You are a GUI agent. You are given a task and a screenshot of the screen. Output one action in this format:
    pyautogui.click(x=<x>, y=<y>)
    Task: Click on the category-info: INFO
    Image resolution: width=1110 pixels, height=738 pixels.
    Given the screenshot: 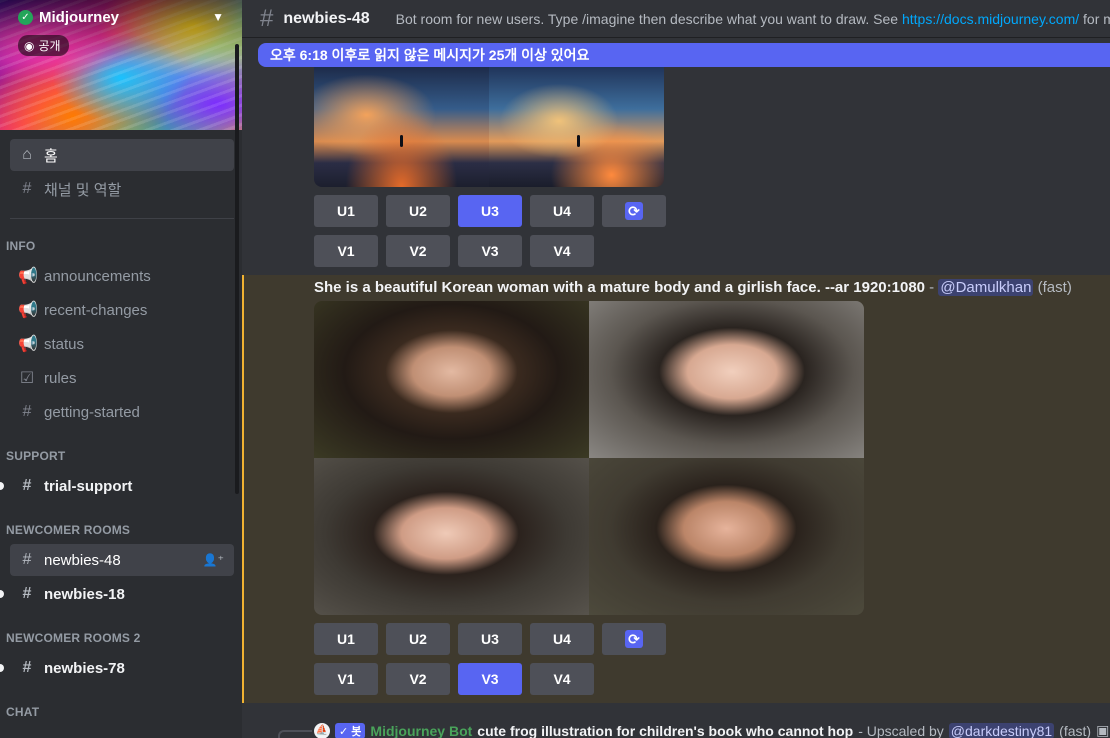 What is the action you would take?
    pyautogui.click(x=20, y=246)
    